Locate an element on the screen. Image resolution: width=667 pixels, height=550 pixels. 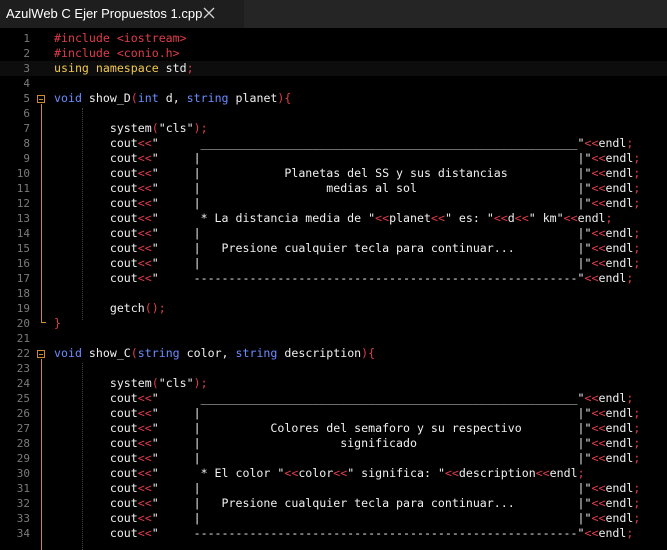
line-number: 21 is located at coordinates (23, 338).